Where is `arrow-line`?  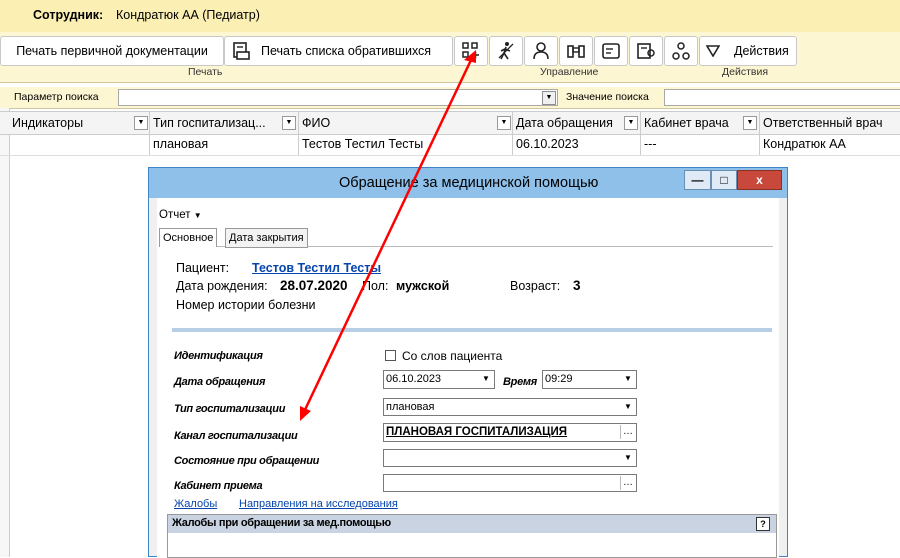 arrow-line is located at coordinates (387, 237).